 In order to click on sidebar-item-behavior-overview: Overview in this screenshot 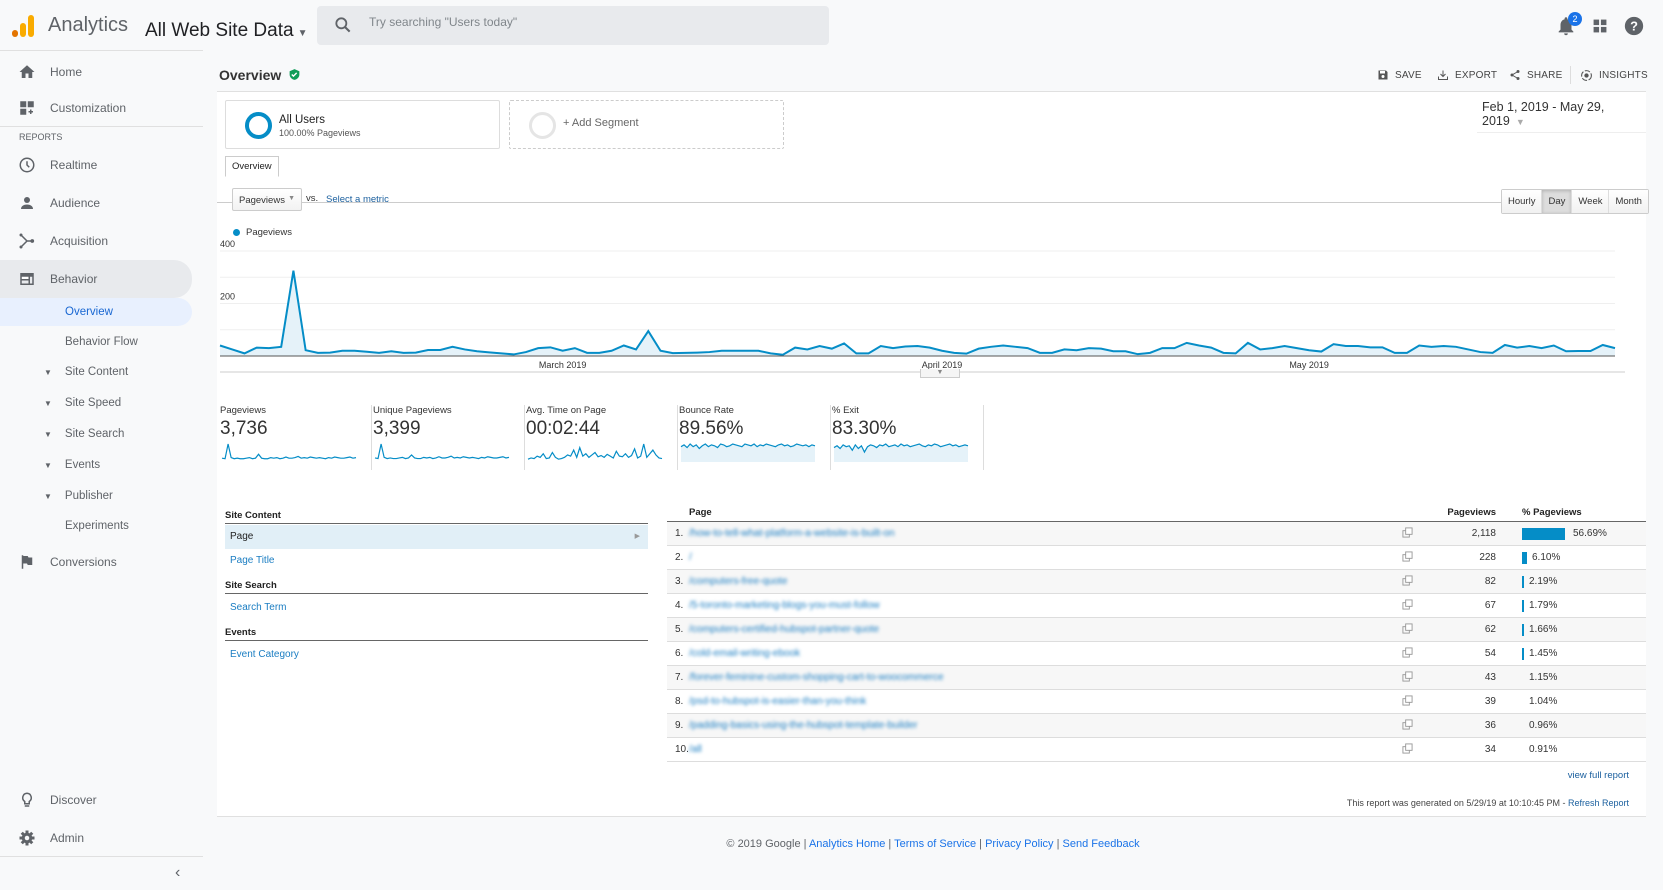, I will do `click(96, 312)`.